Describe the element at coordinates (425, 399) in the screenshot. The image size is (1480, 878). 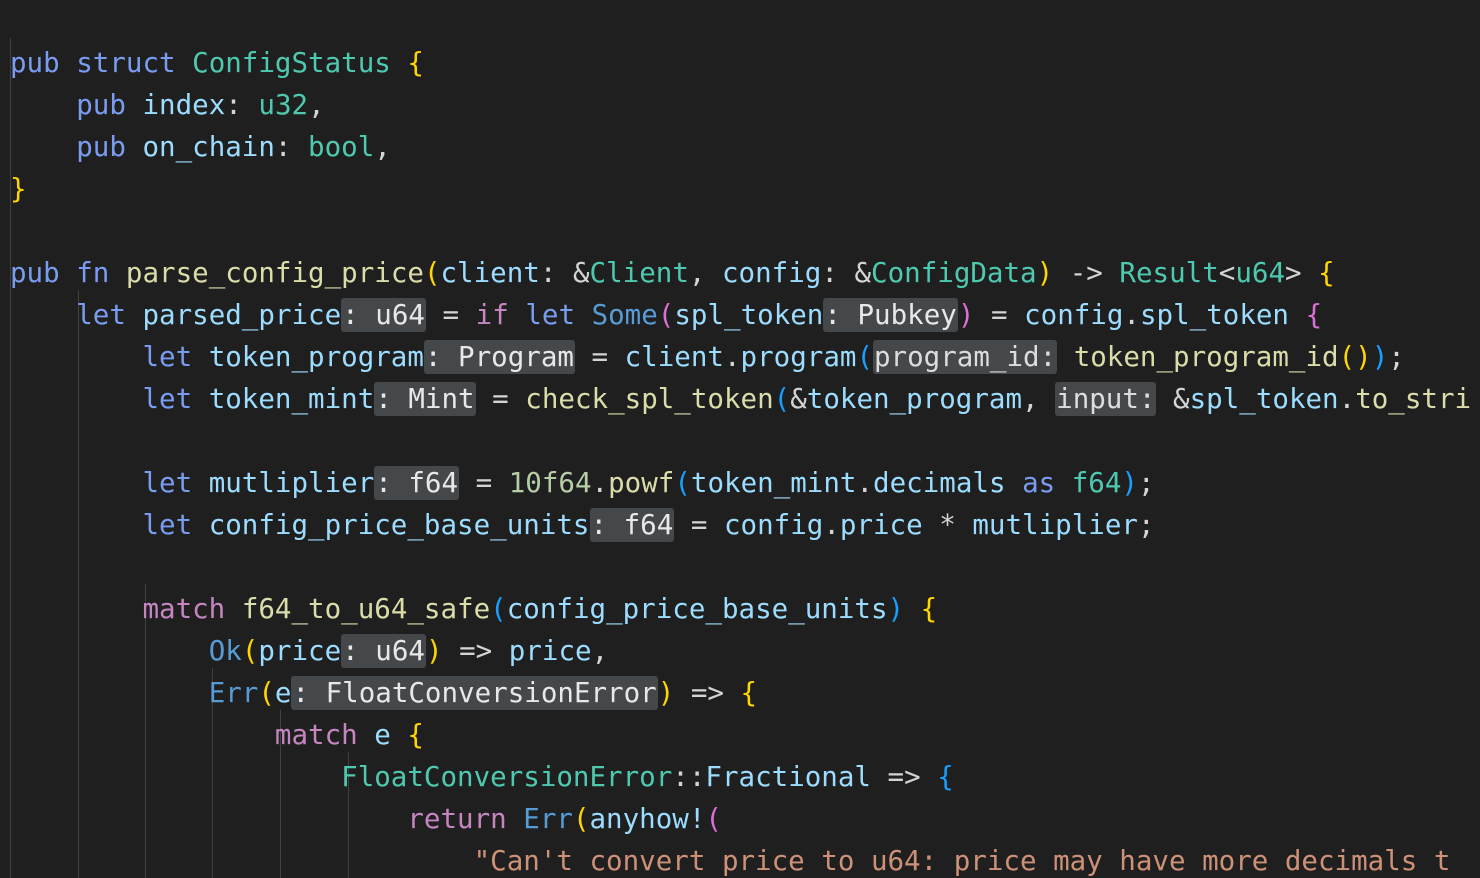
I see `inlay-hint-type: : Mint` at that location.